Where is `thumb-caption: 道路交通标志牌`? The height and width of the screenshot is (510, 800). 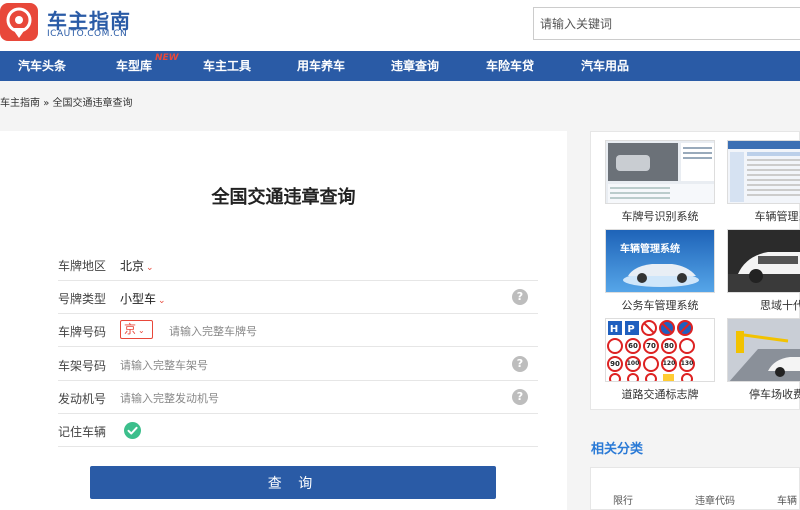
thumb-caption: 道路交通标志牌 is located at coordinates (660, 394).